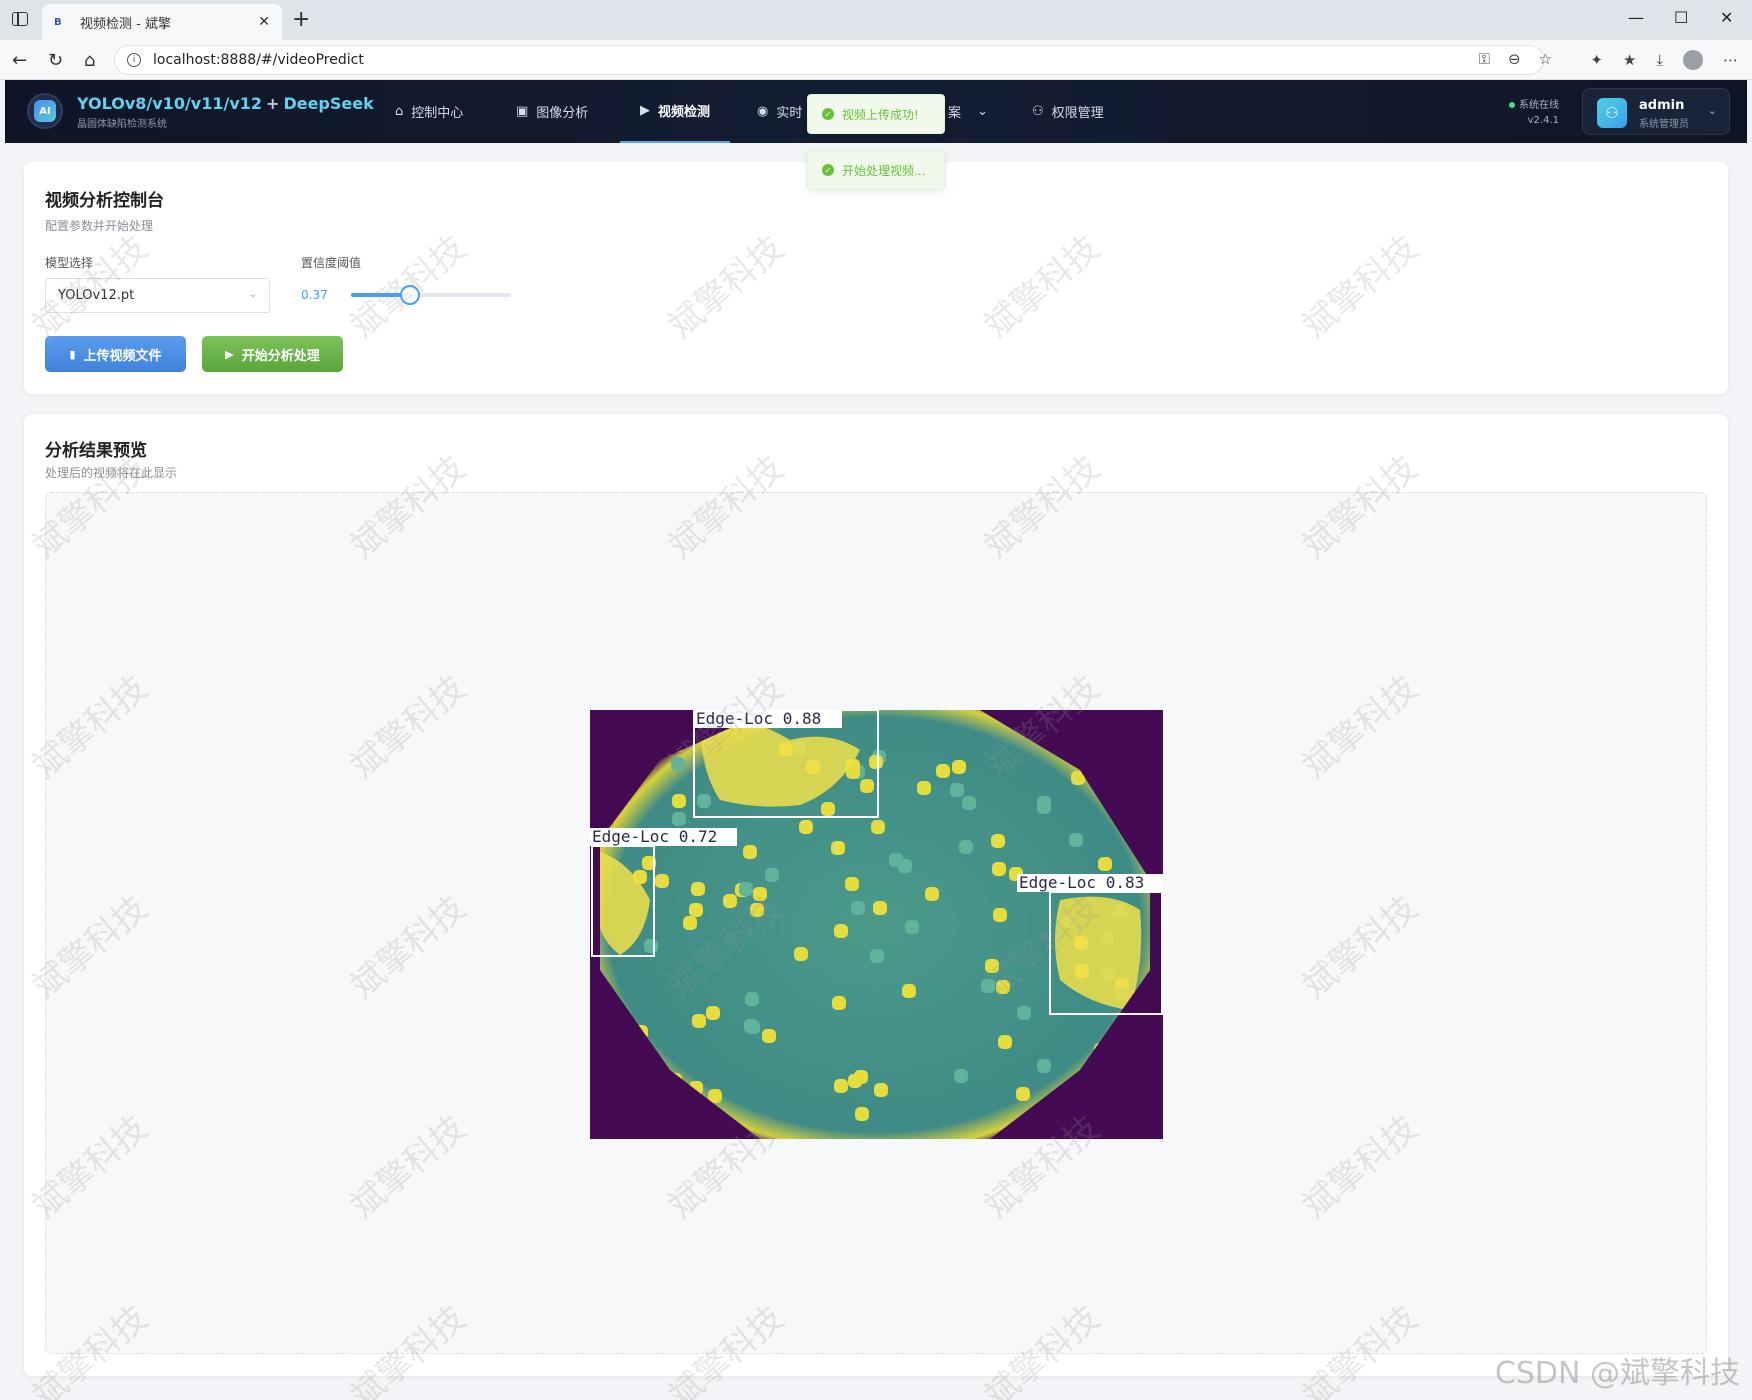 The height and width of the screenshot is (1400, 1752). I want to click on download-icon: ⤓, so click(1659, 60).